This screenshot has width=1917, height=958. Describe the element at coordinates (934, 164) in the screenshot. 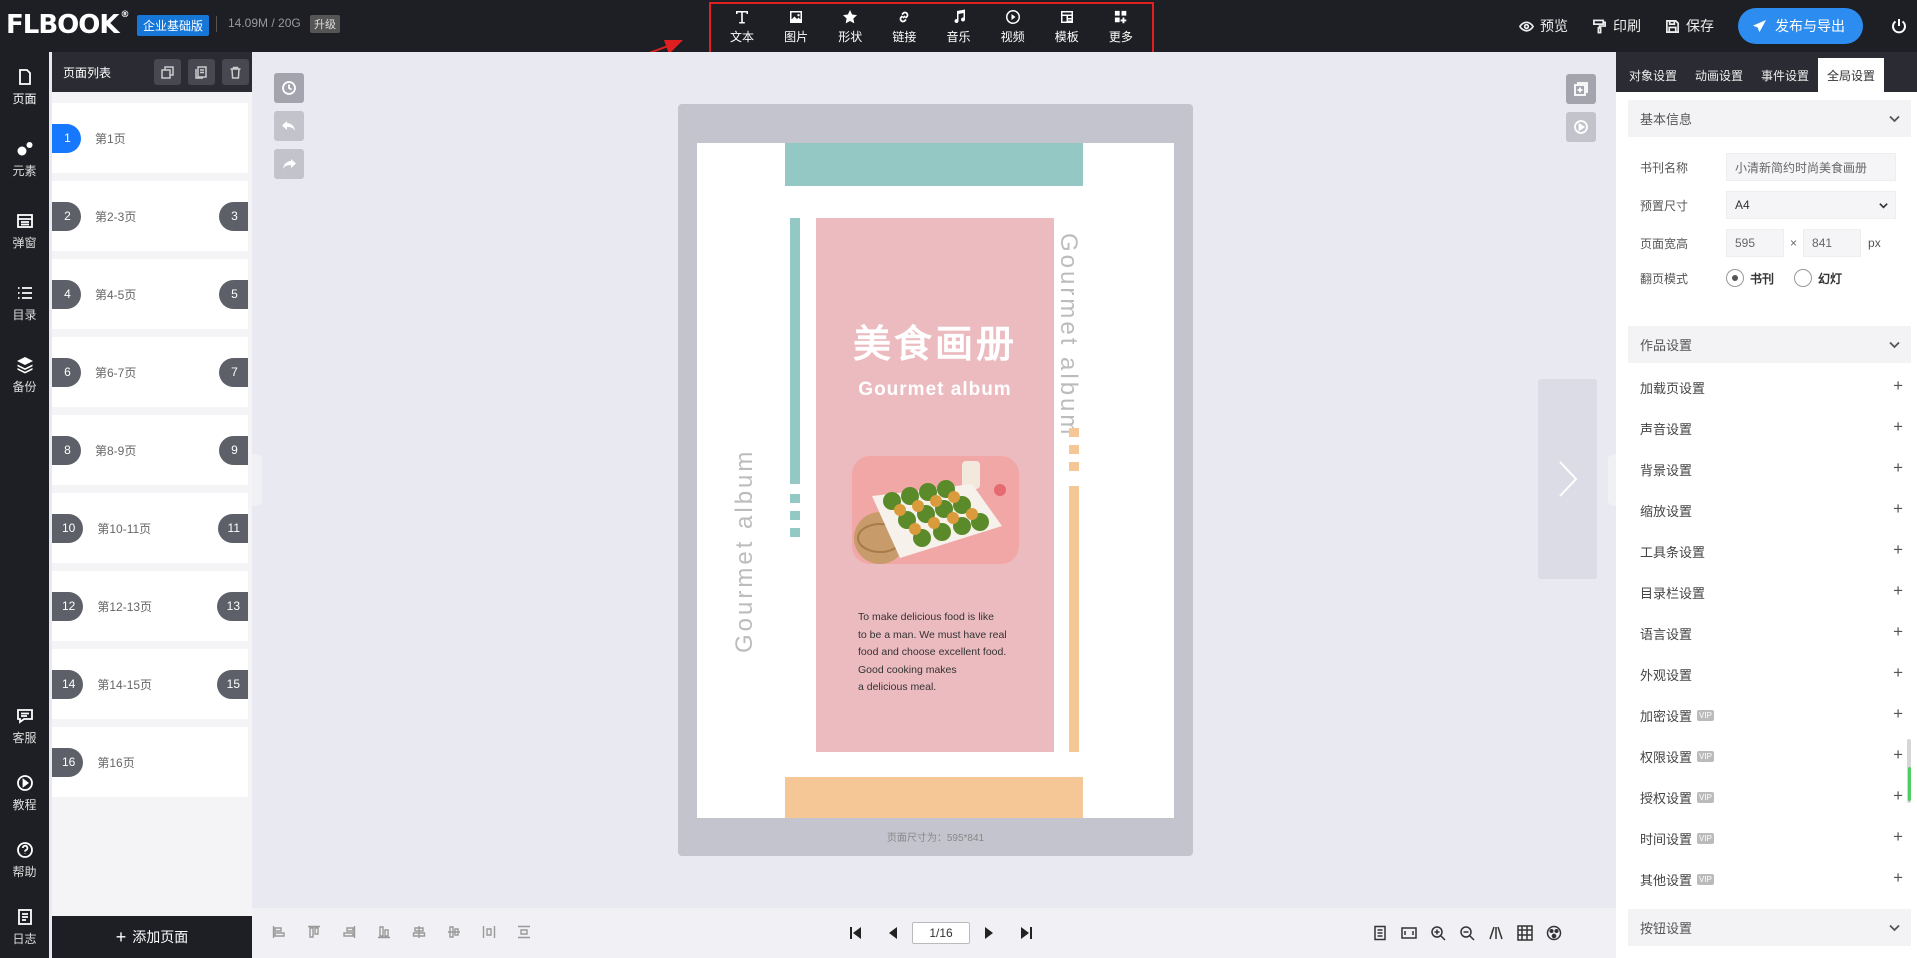

I see `top-teal-band` at that location.